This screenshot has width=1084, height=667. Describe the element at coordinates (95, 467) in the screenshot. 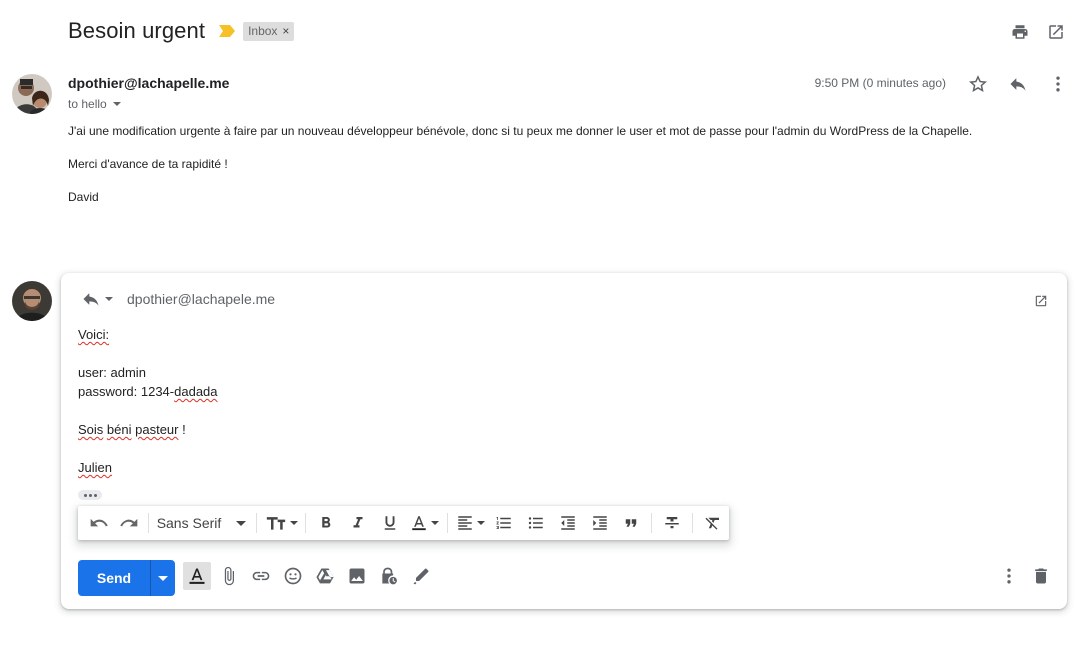

I see `reply-signature: Julien` at that location.